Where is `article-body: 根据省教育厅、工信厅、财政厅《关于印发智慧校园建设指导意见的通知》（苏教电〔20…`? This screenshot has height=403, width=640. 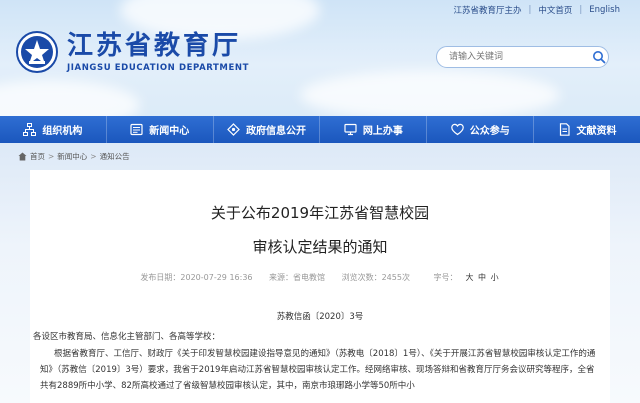
article-body: 根据省教育厅、工信厅、财政厅《关于印发智慧校园建设指导意见的通知》（苏教电〔20… is located at coordinates (320, 370).